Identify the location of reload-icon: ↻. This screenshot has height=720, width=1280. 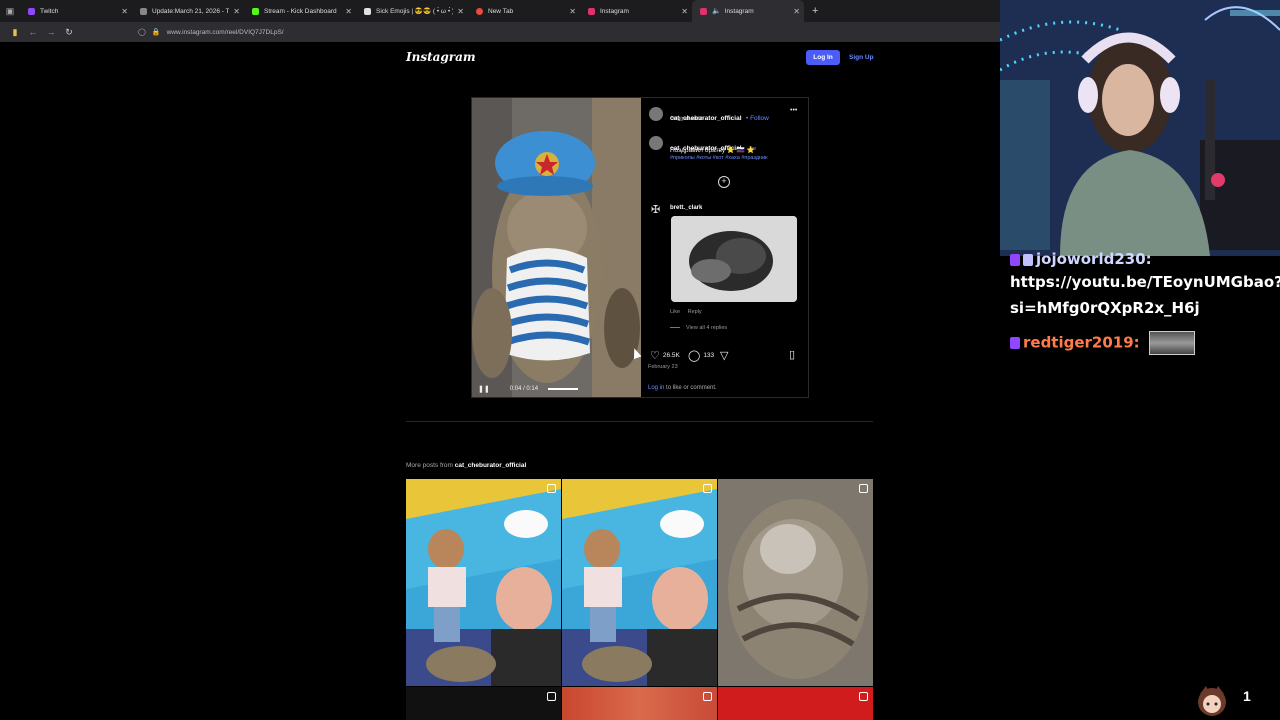
(69, 32).